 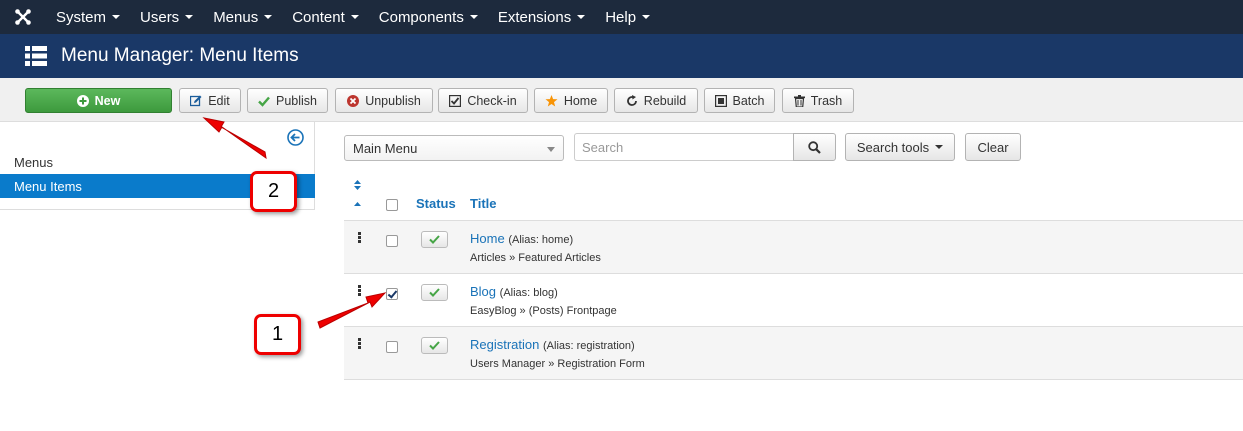 What do you see at coordinates (318, 17) in the screenshot?
I see `nav-label: Content` at bounding box center [318, 17].